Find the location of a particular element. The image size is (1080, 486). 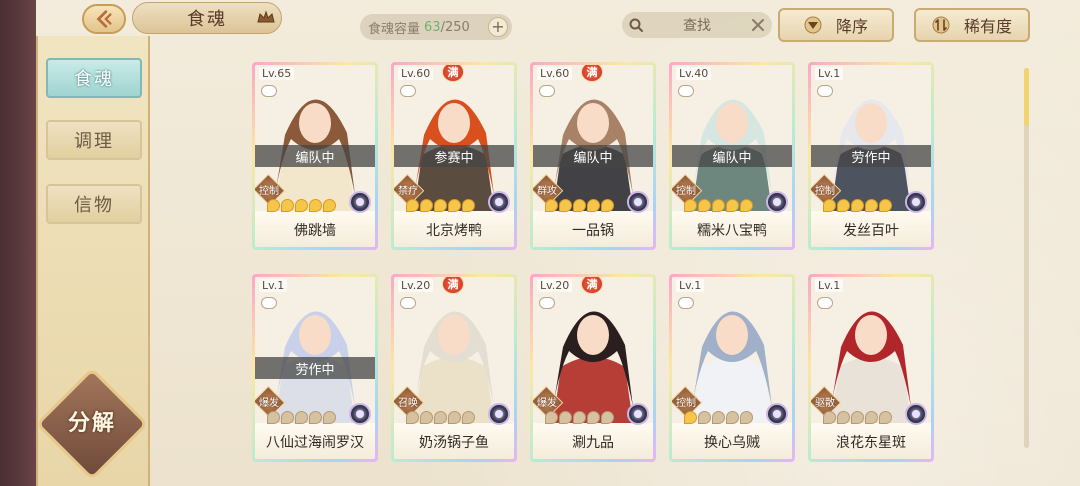

sort-order-label: 降序 is located at coordinates (851, 26).